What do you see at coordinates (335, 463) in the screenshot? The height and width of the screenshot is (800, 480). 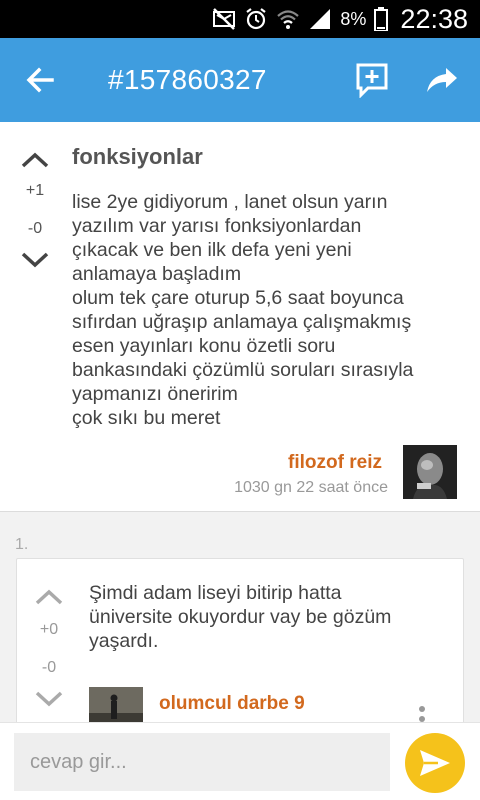 I see `author-link: filozof reiz` at bounding box center [335, 463].